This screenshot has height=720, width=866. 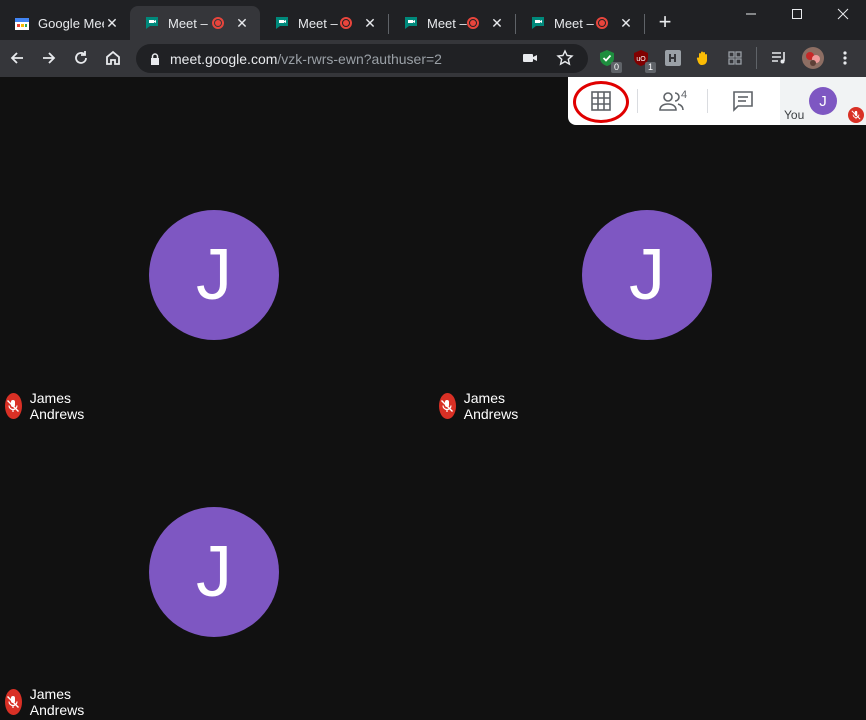 I want to click on media-control-icon, so click(x=779, y=58).